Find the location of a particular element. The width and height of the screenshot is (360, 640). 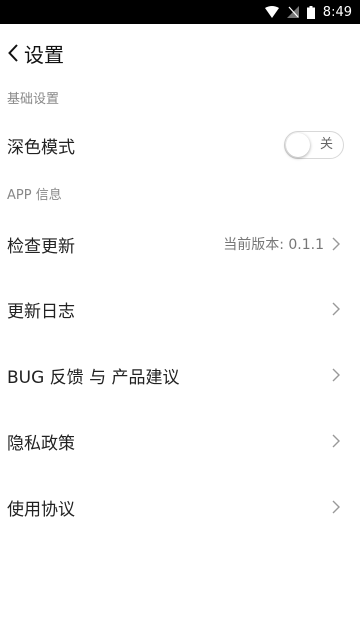

wifi-icon is located at coordinates (271, 12).